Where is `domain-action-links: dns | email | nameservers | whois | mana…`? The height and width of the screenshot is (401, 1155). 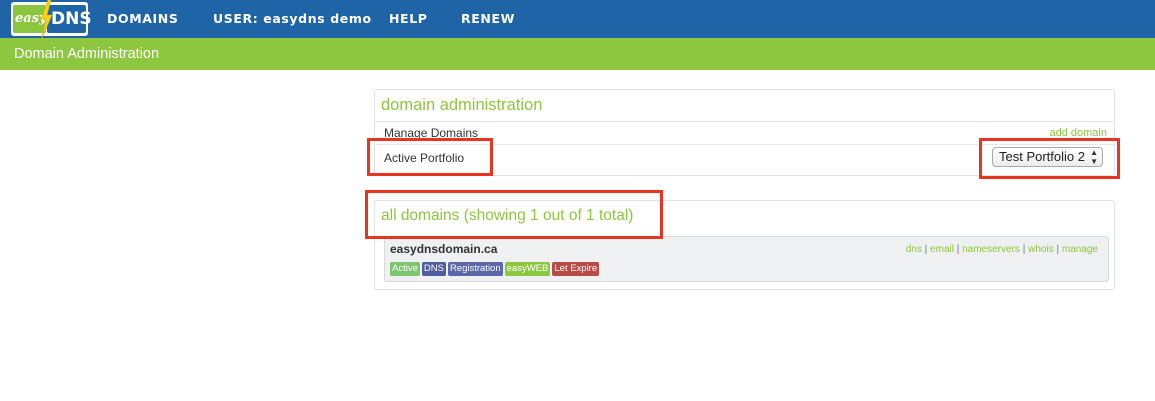 domain-action-links: dns | email | nameservers | whois | mana… is located at coordinates (1002, 249).